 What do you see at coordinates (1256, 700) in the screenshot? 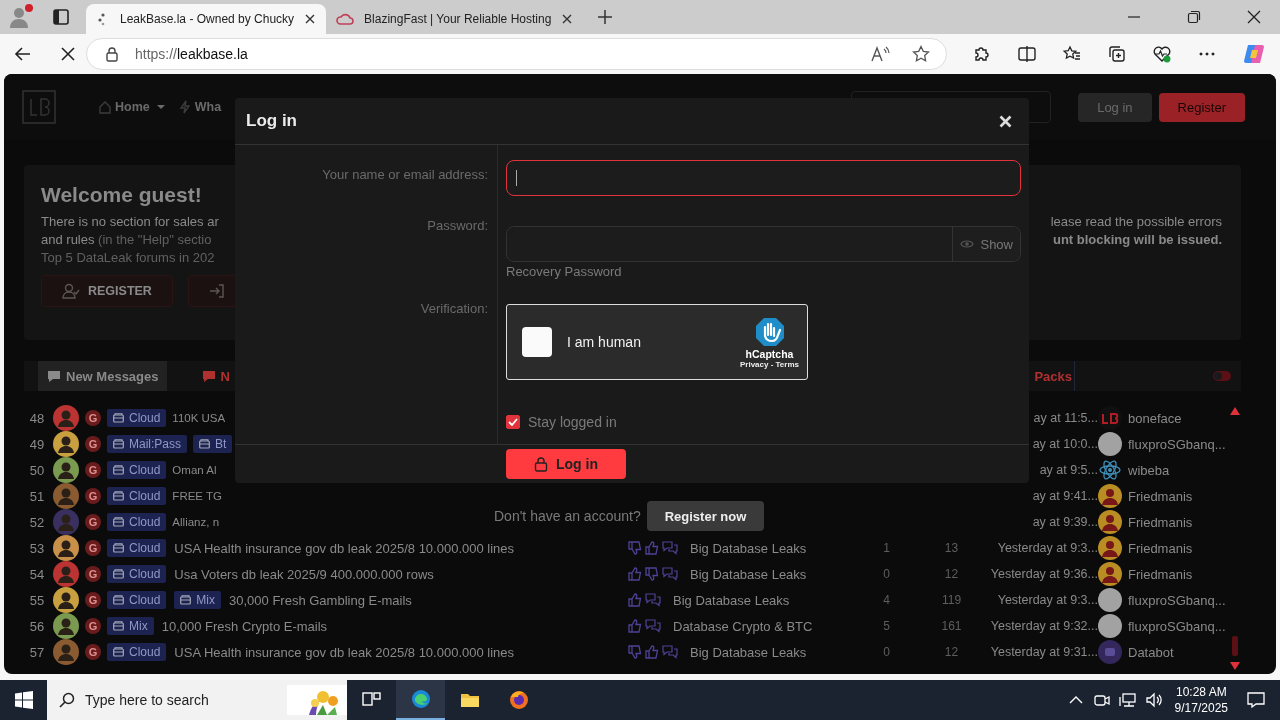
I see `notifications-icon` at bounding box center [1256, 700].